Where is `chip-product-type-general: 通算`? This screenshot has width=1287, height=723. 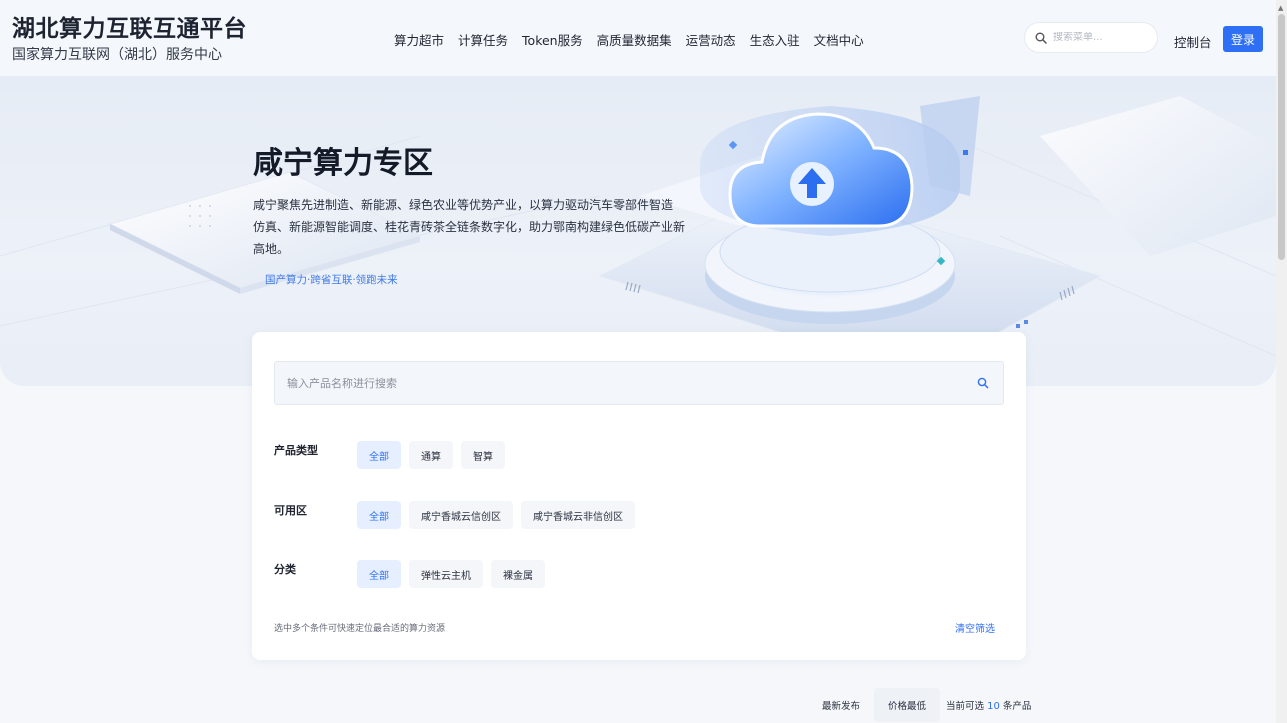 chip-product-type-general: 通算 is located at coordinates (431, 455).